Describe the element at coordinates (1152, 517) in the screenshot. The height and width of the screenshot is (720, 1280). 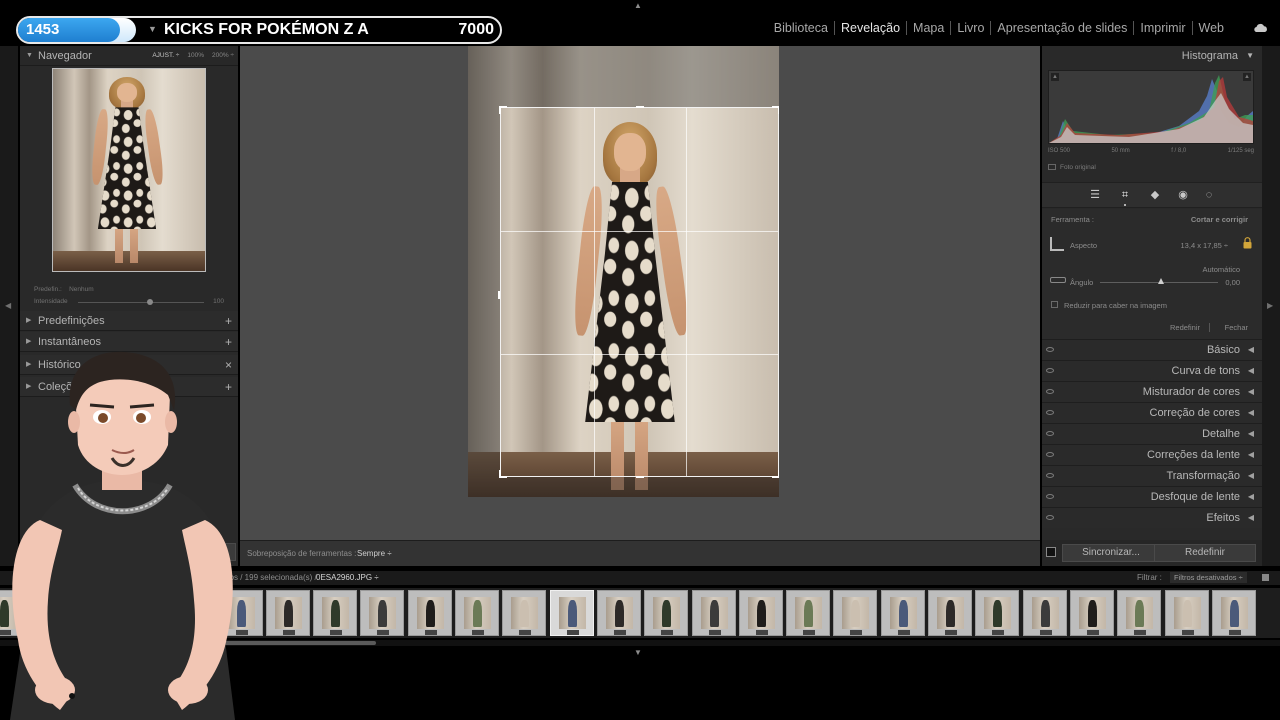
I see `panel-effects: Efeitos ◀` at that location.